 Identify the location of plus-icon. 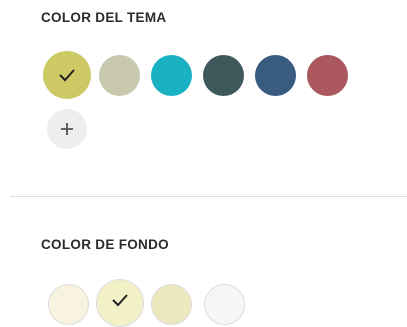
(67, 129).